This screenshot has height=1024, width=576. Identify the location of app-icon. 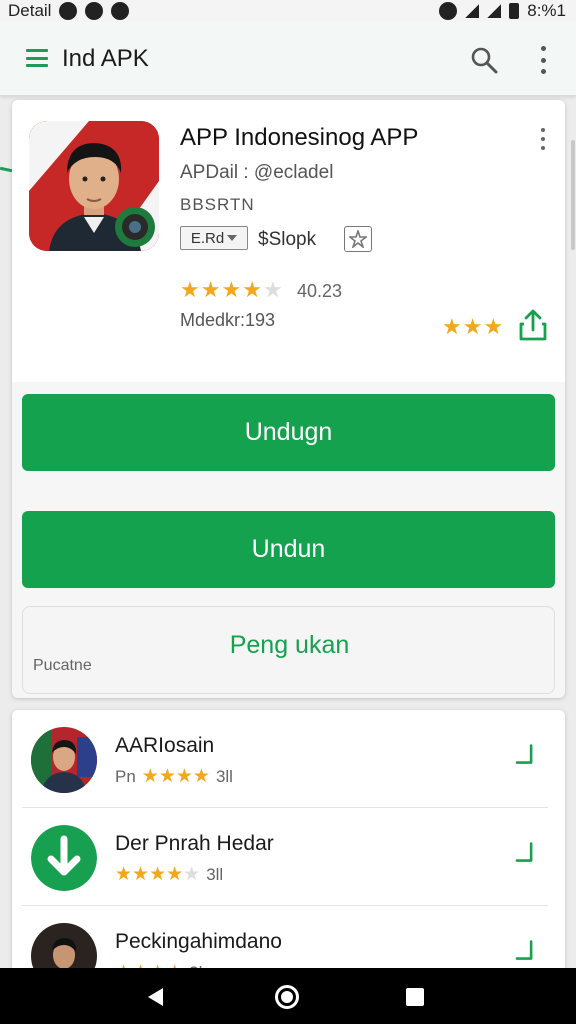
(94, 186).